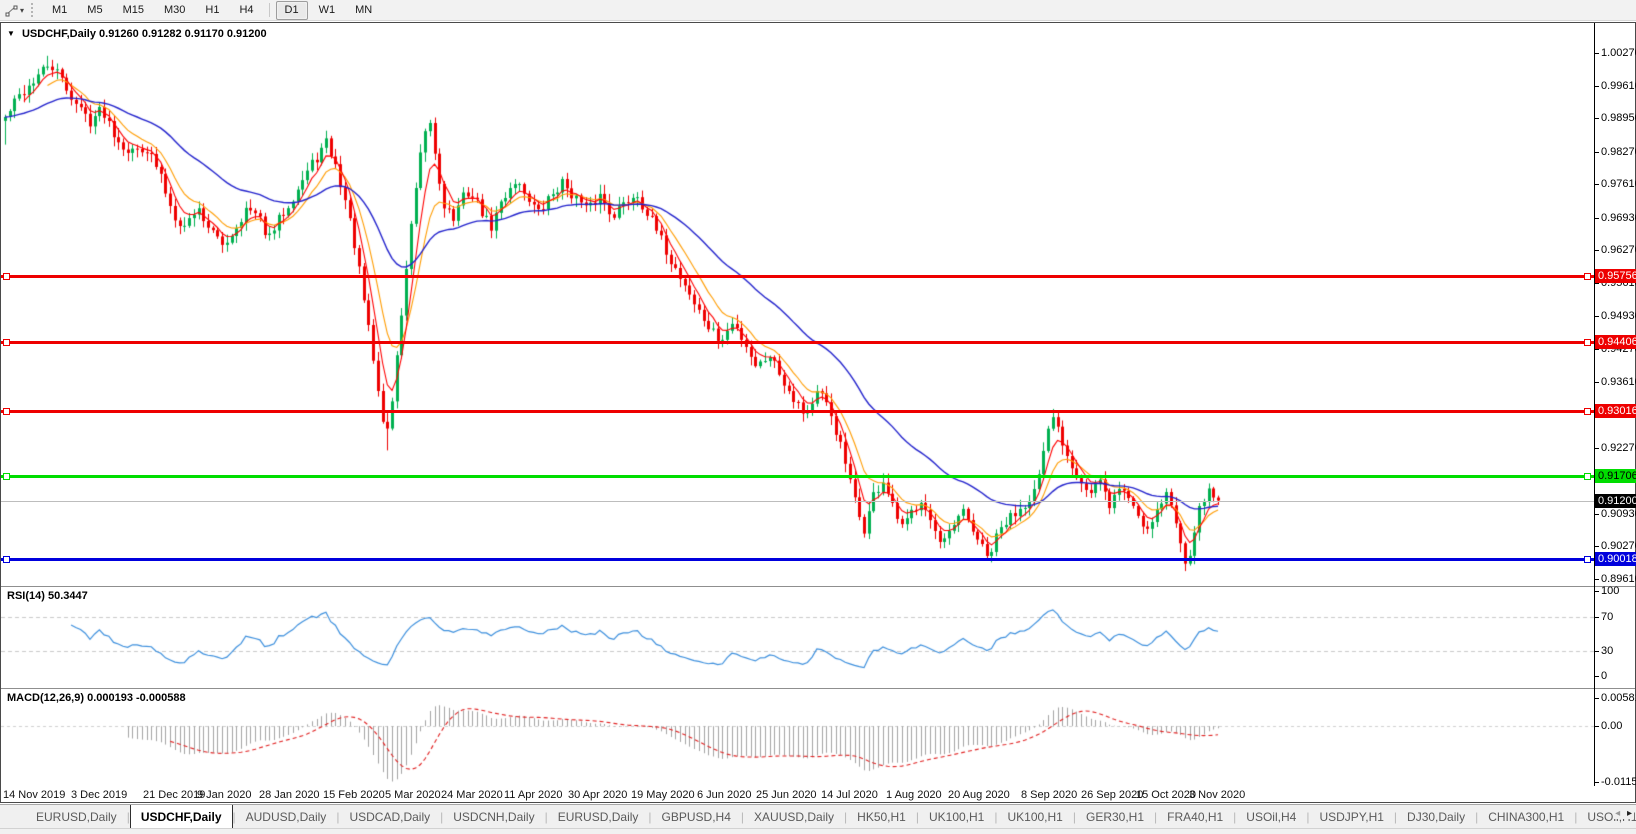  What do you see at coordinates (1615, 53) in the screenshot?
I see `price-axis-label: 1.00270` at bounding box center [1615, 53].